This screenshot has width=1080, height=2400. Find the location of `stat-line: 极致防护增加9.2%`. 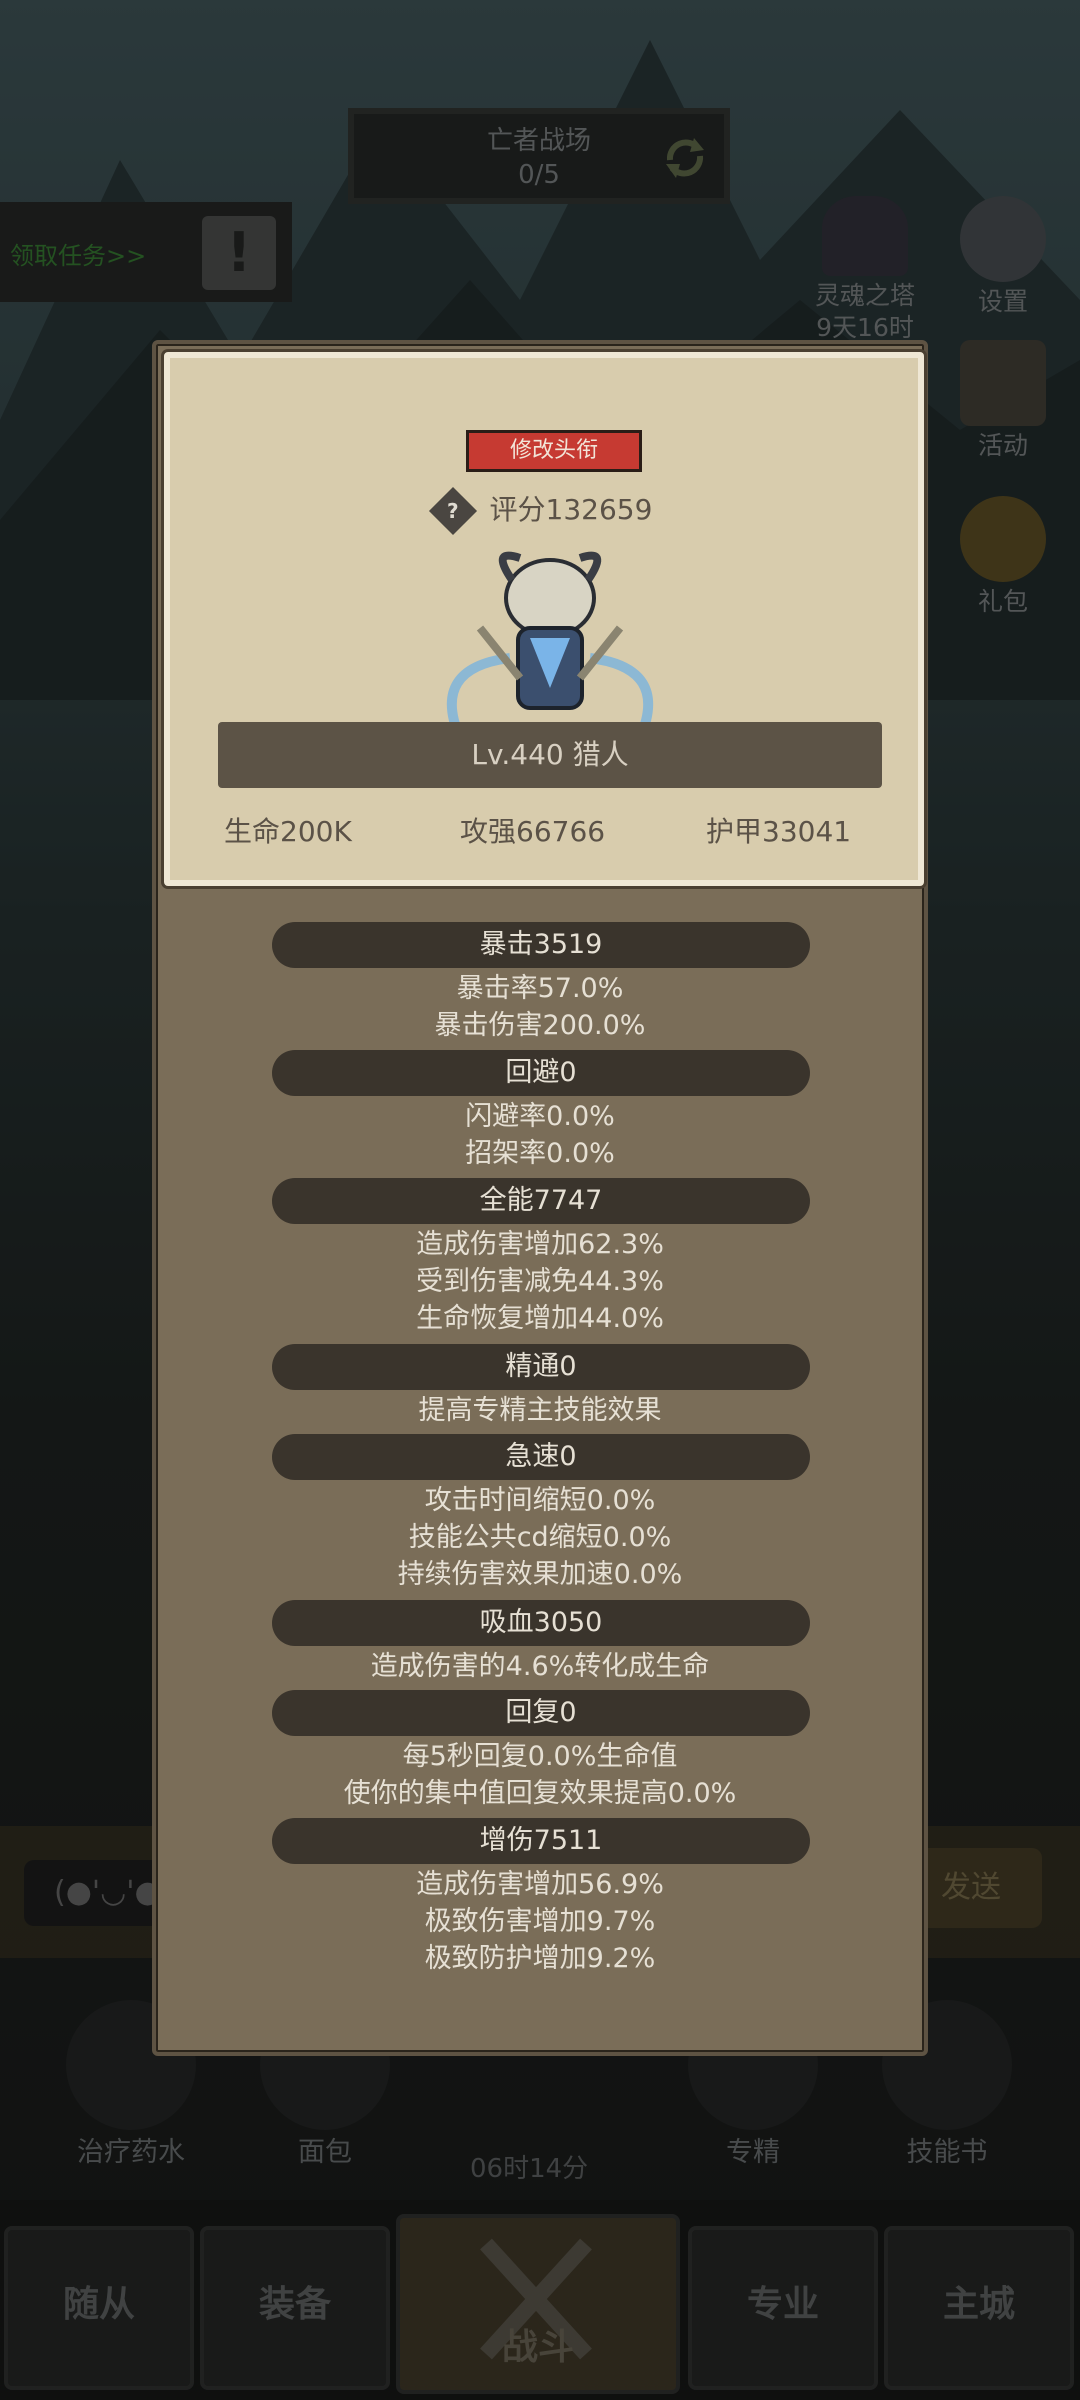

stat-line: 极致防护增加9.2% is located at coordinates (540, 1958).